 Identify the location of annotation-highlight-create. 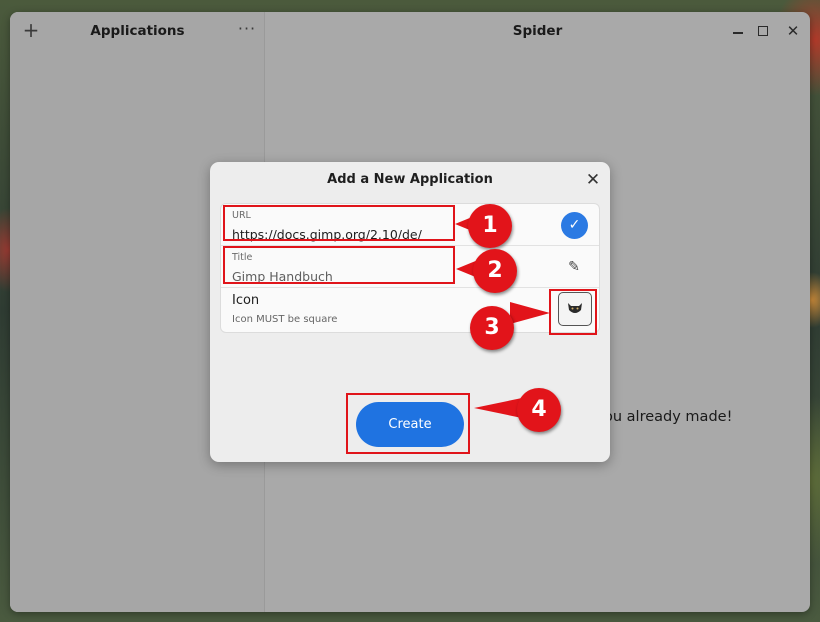
(408, 423).